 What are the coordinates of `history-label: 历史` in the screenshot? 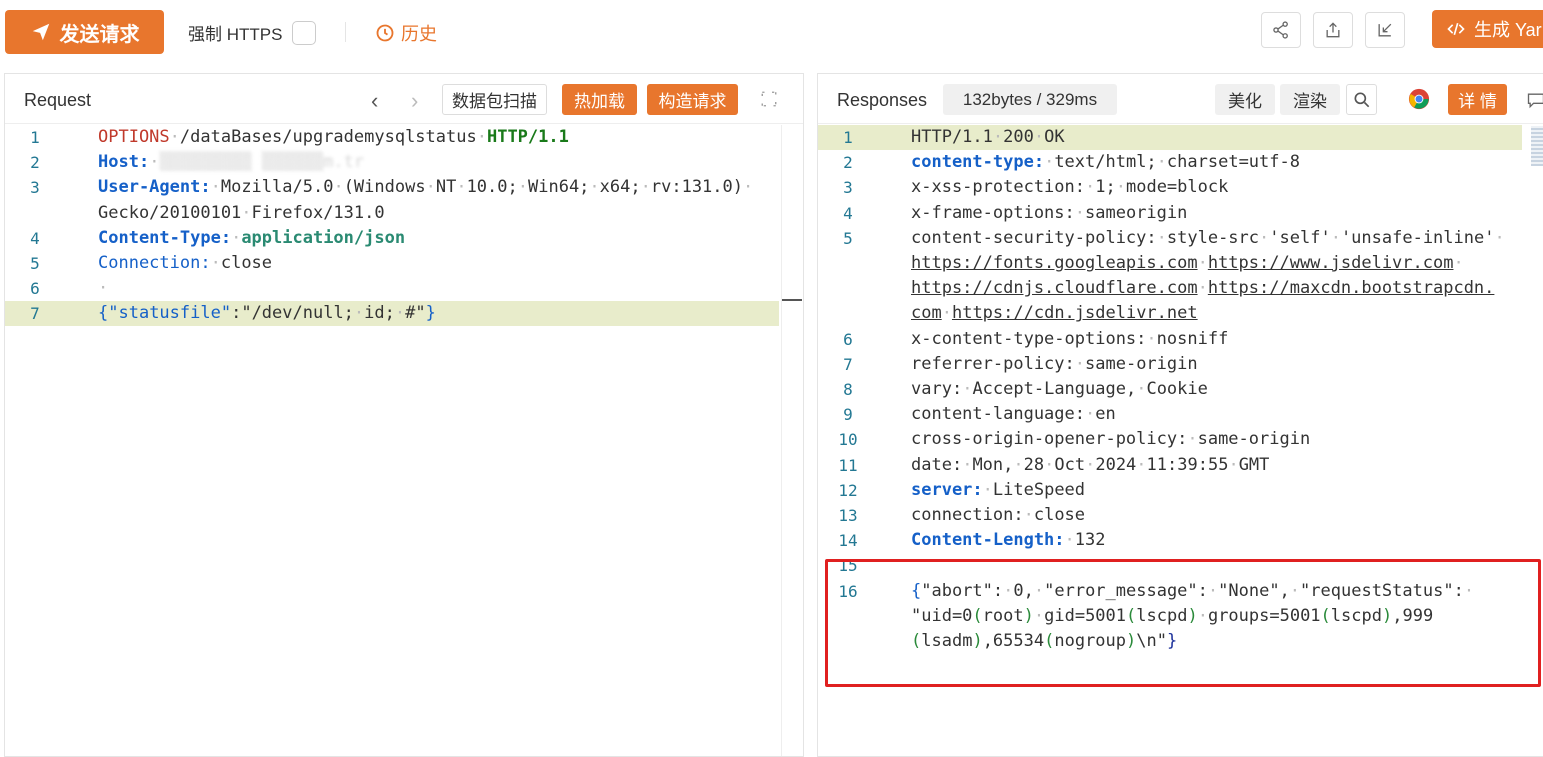 It's located at (419, 34).